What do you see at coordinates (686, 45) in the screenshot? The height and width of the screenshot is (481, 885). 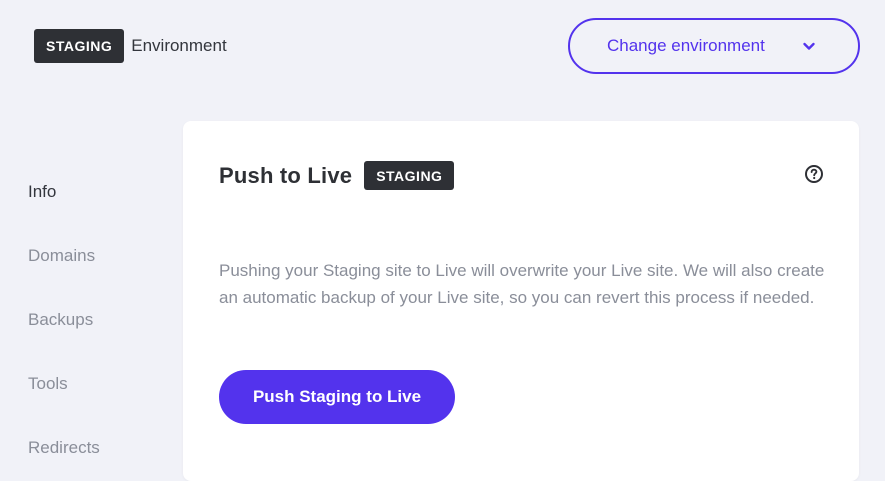 I see `change-environment-label: Change environment` at bounding box center [686, 45].